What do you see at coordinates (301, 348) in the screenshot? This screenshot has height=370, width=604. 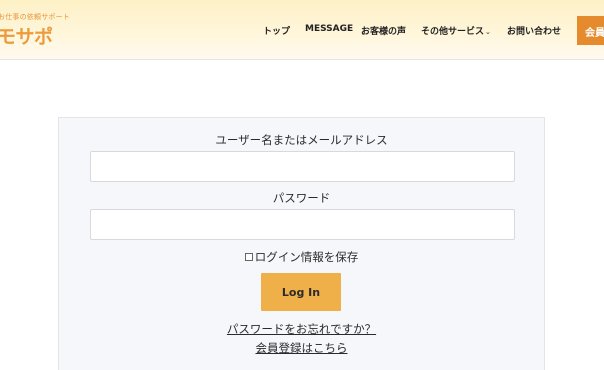 I see `register-link: 会員登録はこちら` at bounding box center [301, 348].